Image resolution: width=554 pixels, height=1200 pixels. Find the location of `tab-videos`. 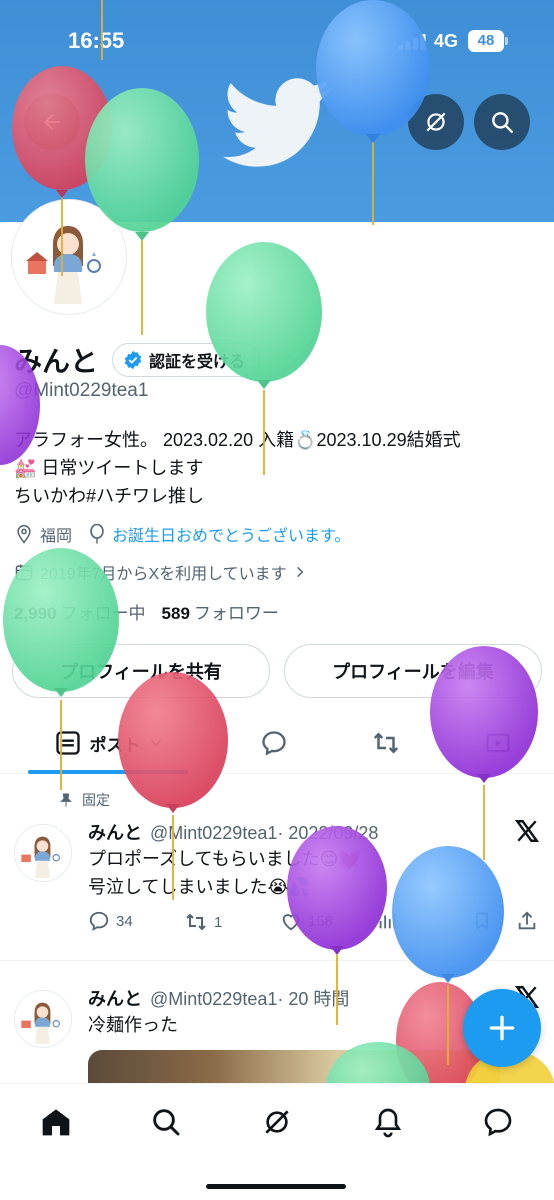

tab-videos is located at coordinates (498, 743).